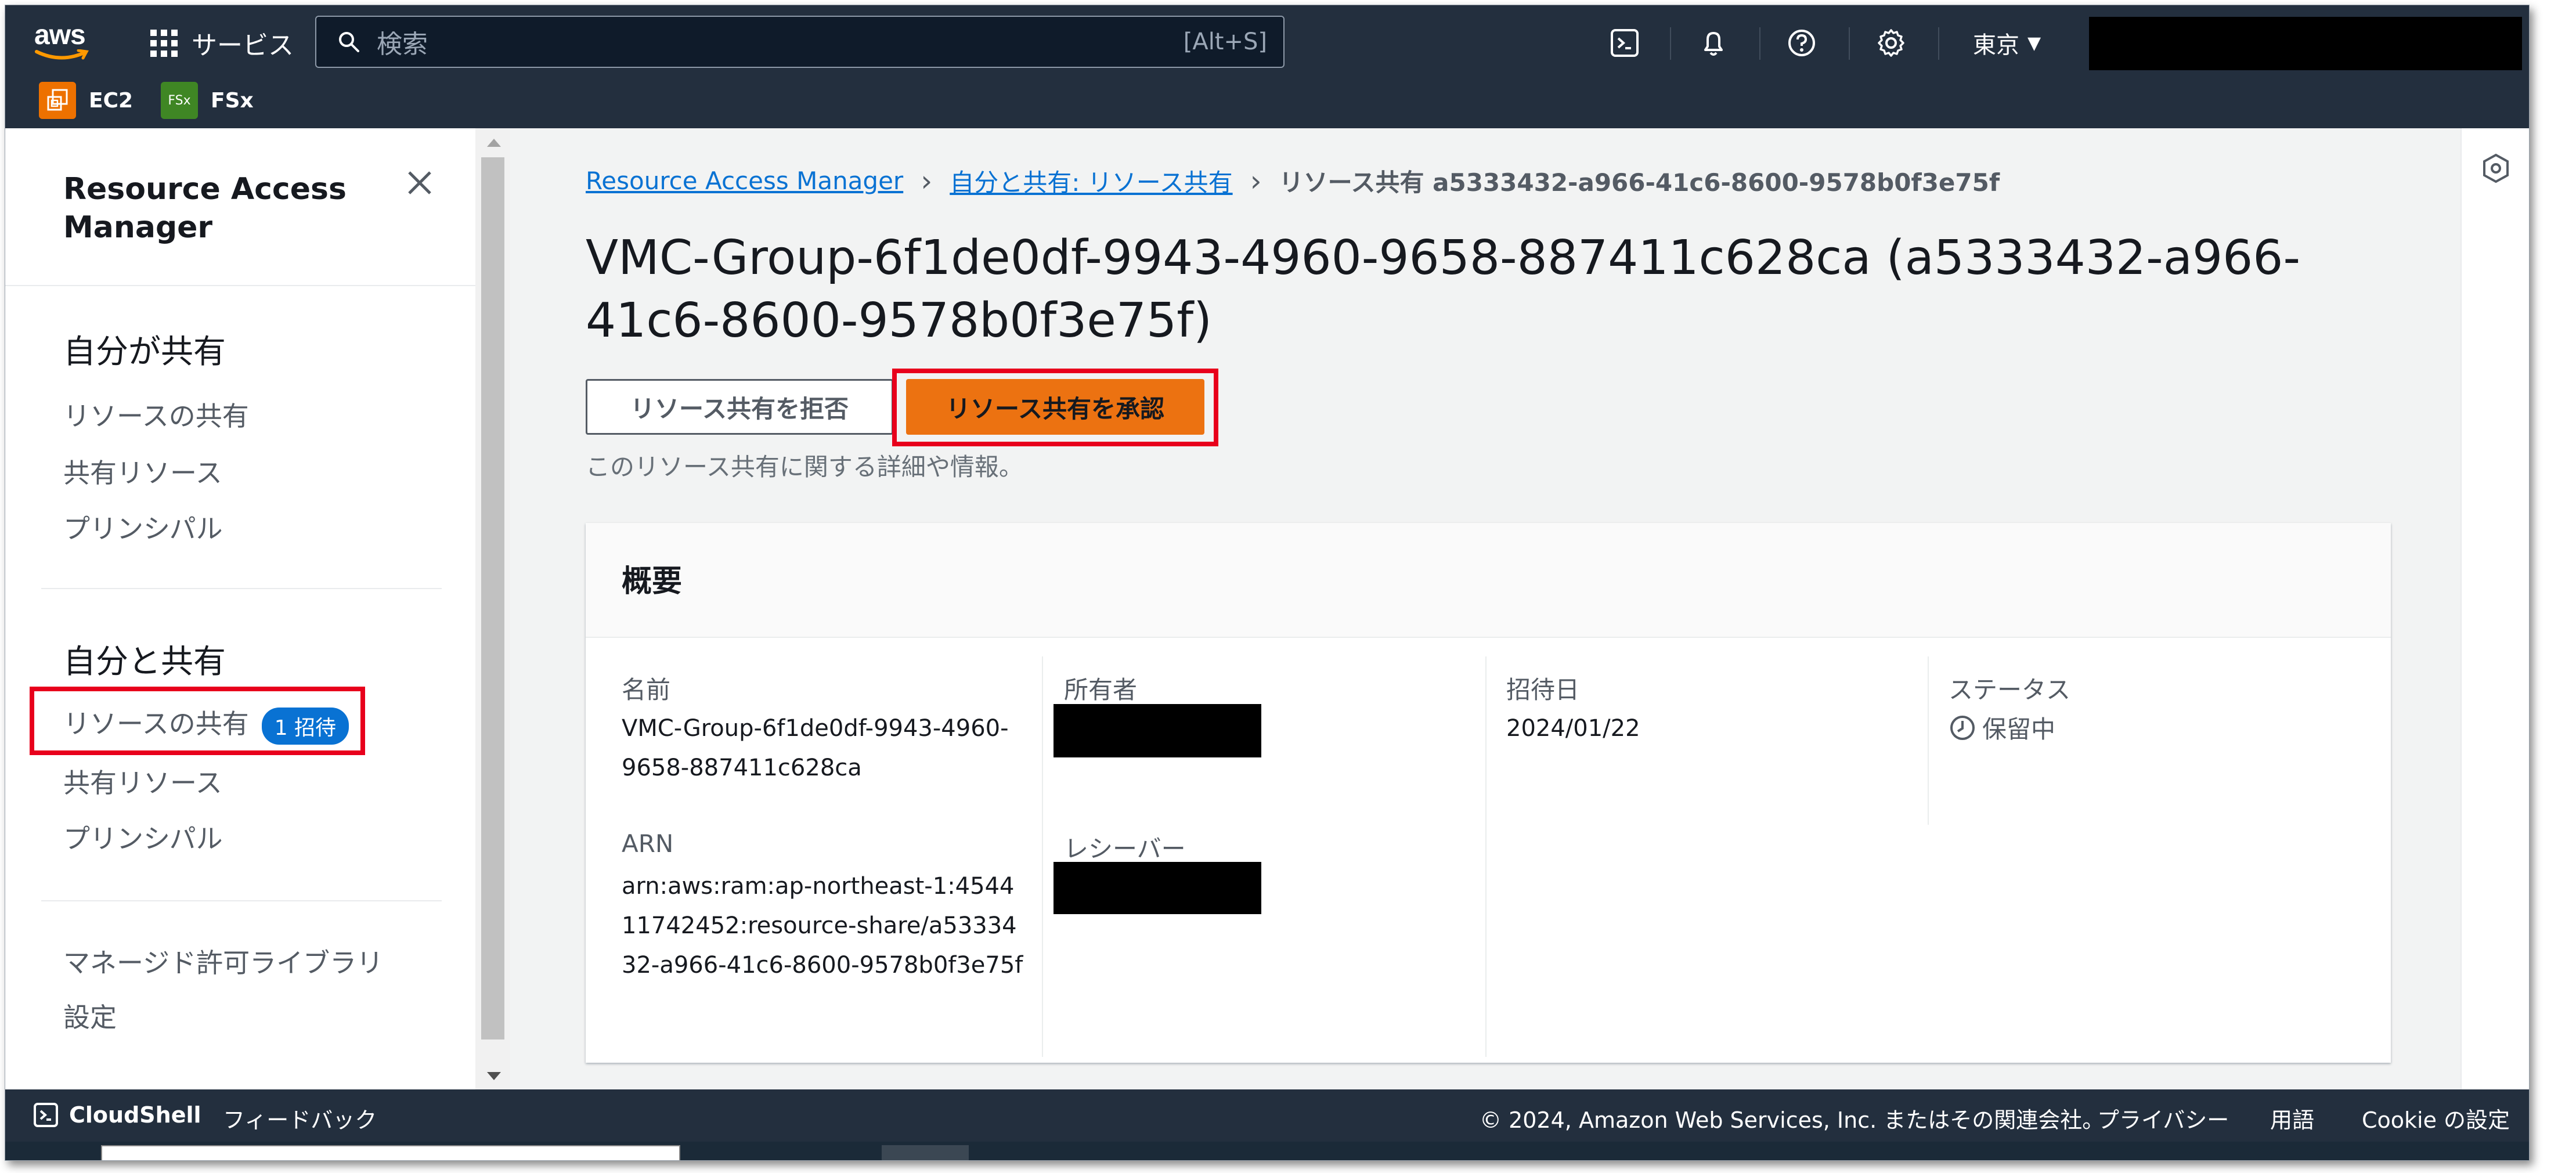 The width and height of the screenshot is (2576, 1173). Describe the element at coordinates (2292, 1118) in the screenshot. I see `terms-link: 用語` at that location.